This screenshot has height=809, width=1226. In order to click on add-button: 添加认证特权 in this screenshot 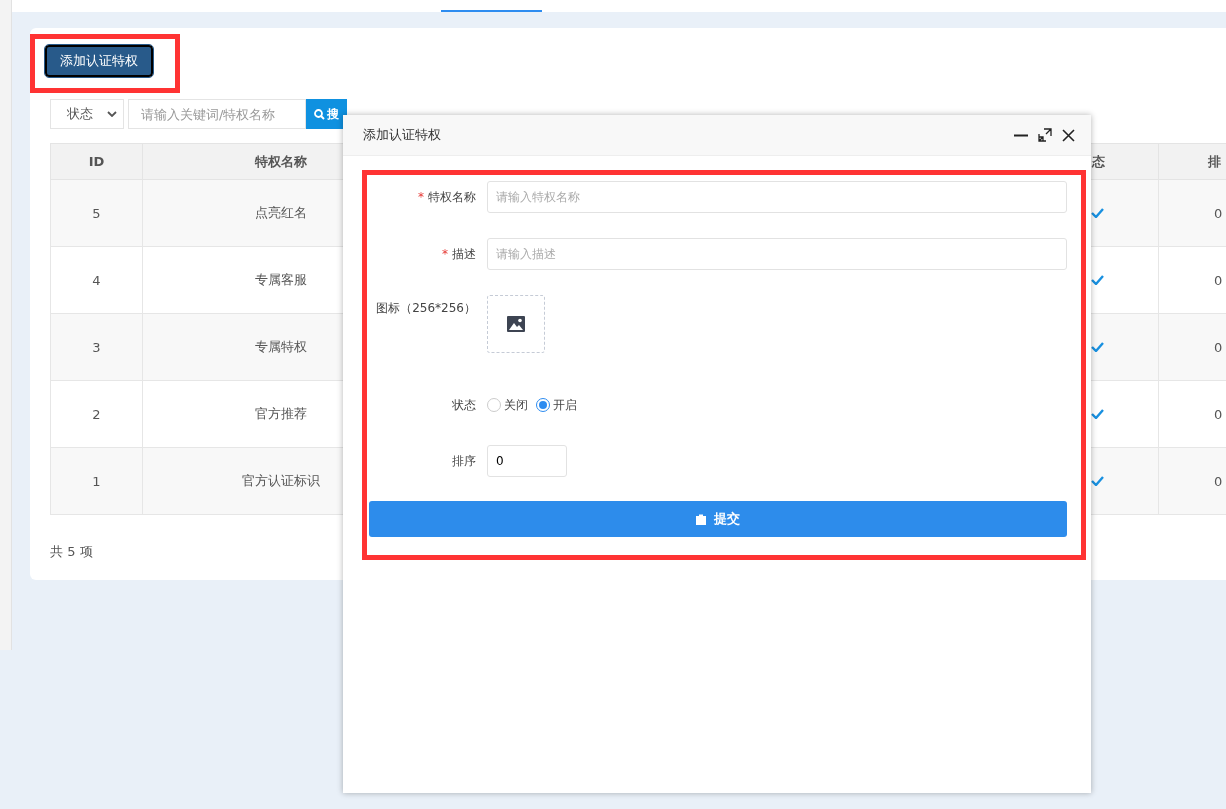, I will do `click(99, 61)`.